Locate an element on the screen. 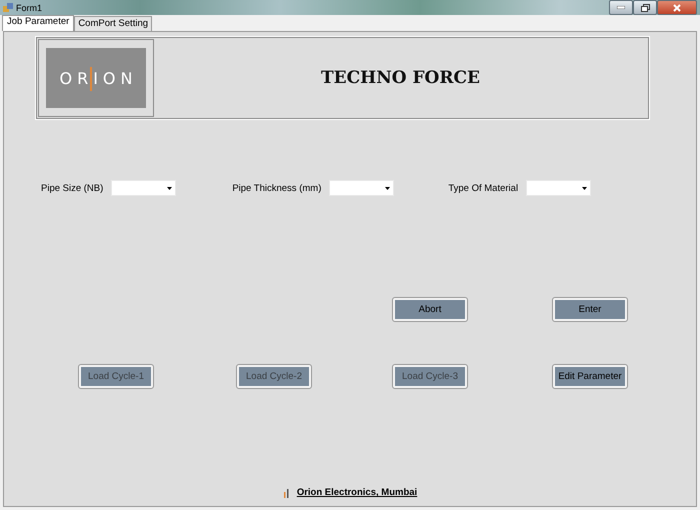  abort-button: Abort is located at coordinates (430, 309).